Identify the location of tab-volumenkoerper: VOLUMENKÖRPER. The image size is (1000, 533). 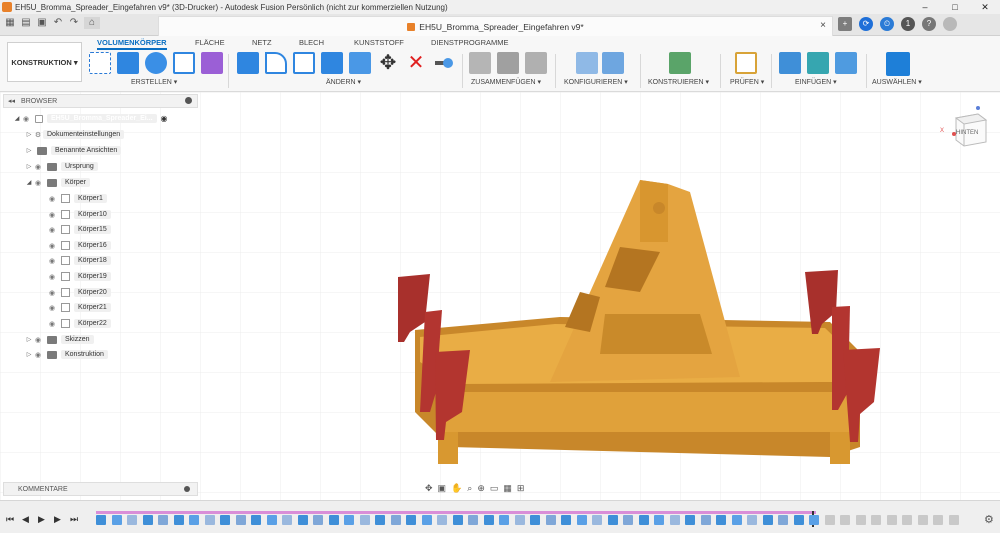
(132, 44).